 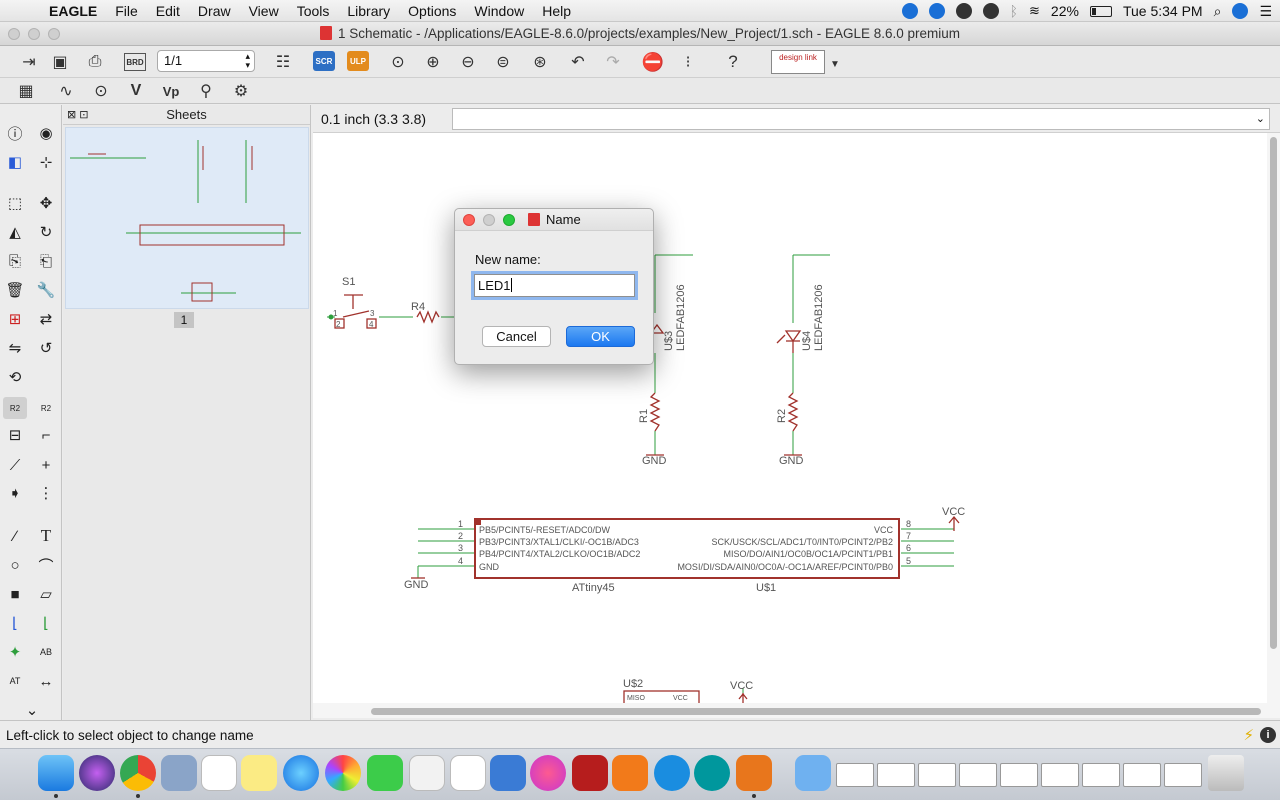 I want to click on stop-command-icon: ⛔, so click(x=653, y=62).